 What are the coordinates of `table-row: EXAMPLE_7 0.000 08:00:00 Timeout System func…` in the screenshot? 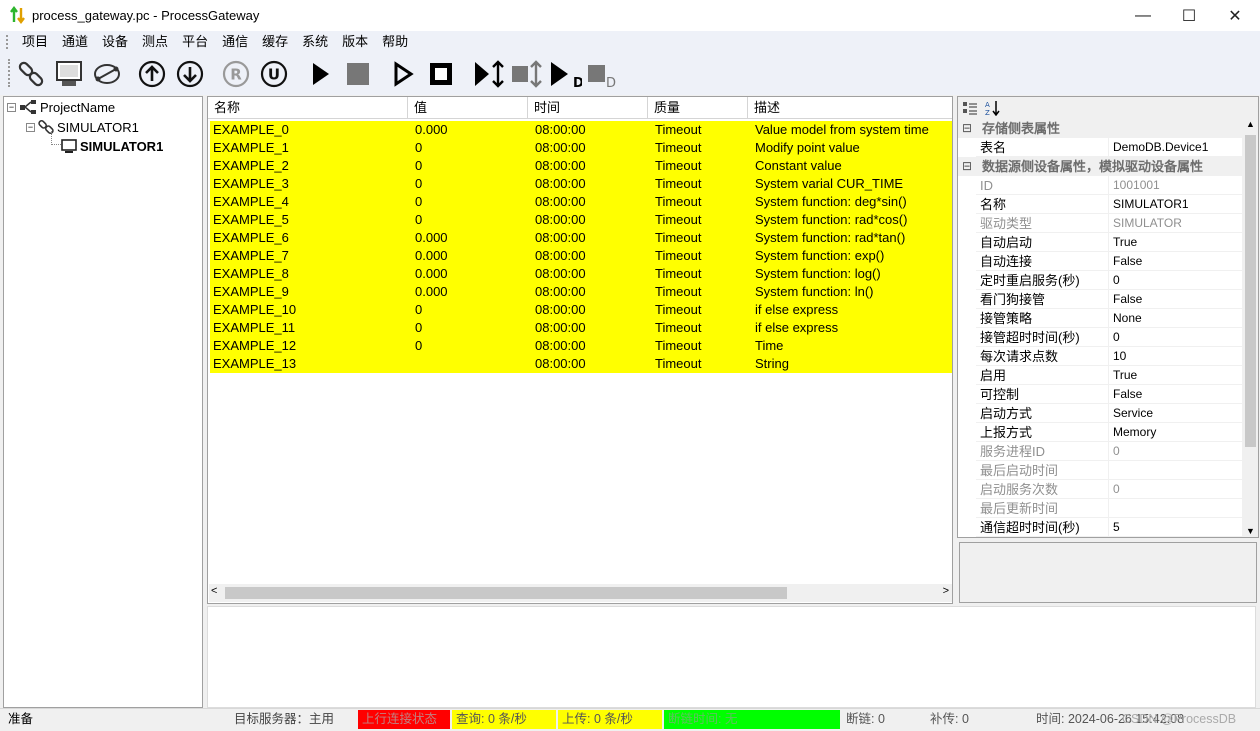 It's located at (581, 256).